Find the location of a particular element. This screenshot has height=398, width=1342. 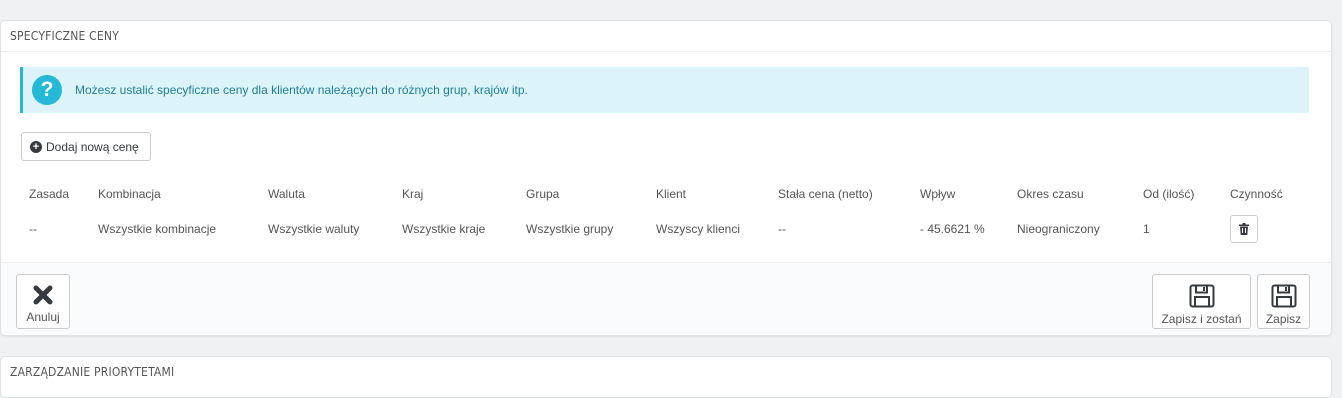

column-header: Waluta is located at coordinates (286, 194).